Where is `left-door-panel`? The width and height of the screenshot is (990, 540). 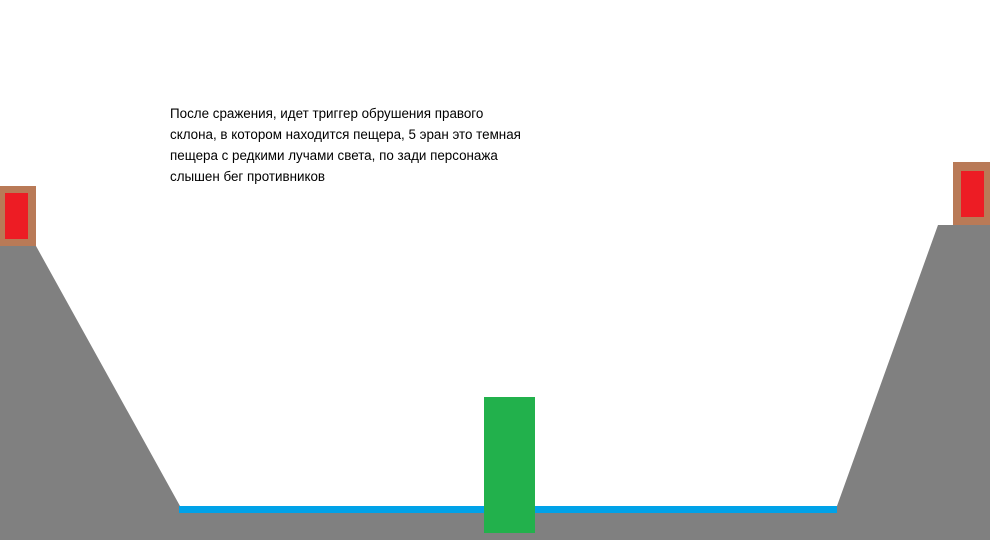 left-door-panel is located at coordinates (16, 216).